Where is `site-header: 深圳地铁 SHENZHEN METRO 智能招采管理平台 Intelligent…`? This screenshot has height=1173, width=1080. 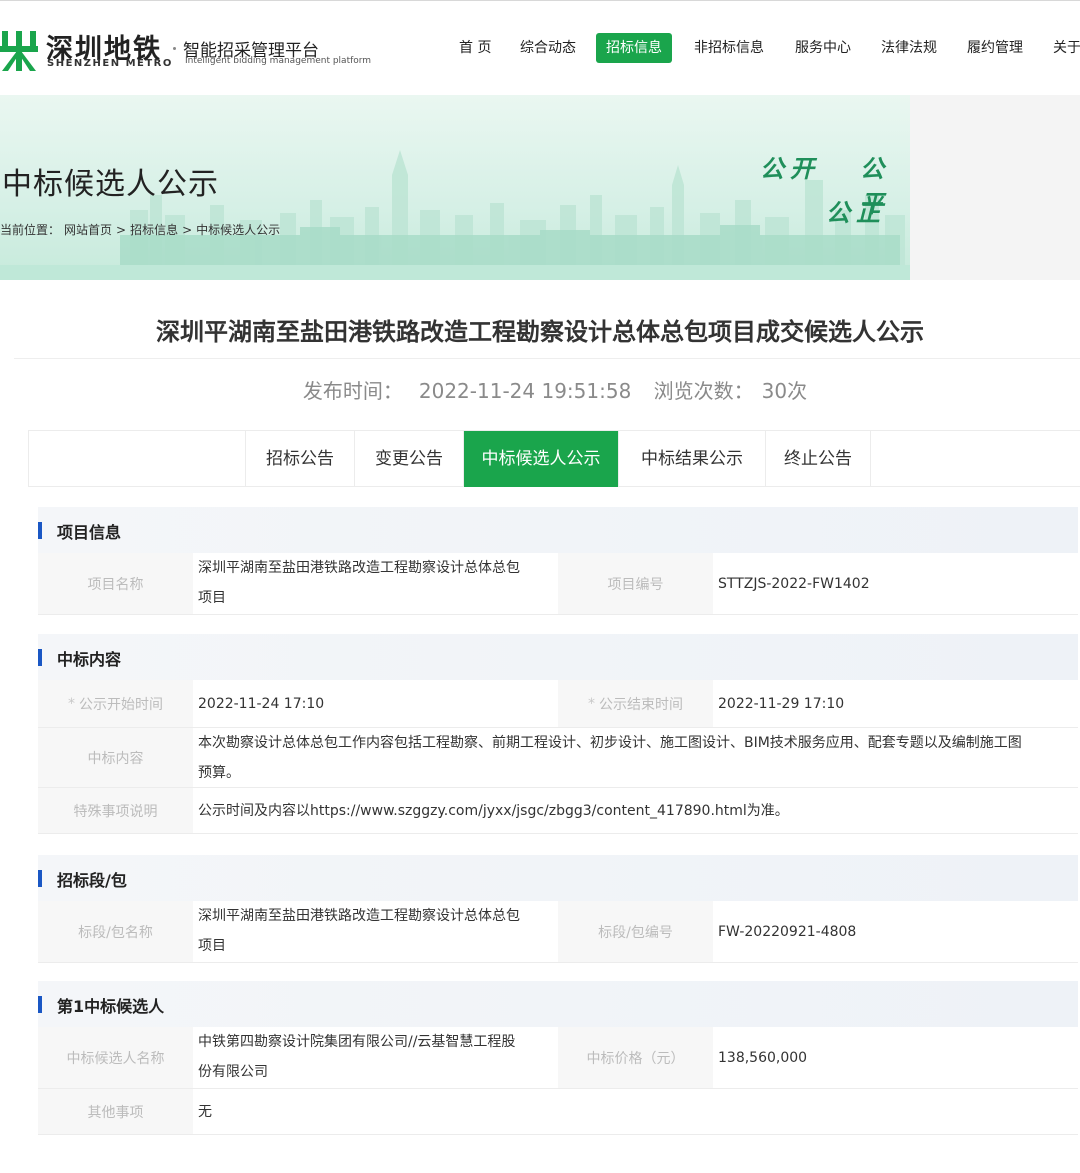
site-header: 深圳地铁 SHENZHEN METRO 智能招采管理平台 Intelligent… is located at coordinates (540, 47).